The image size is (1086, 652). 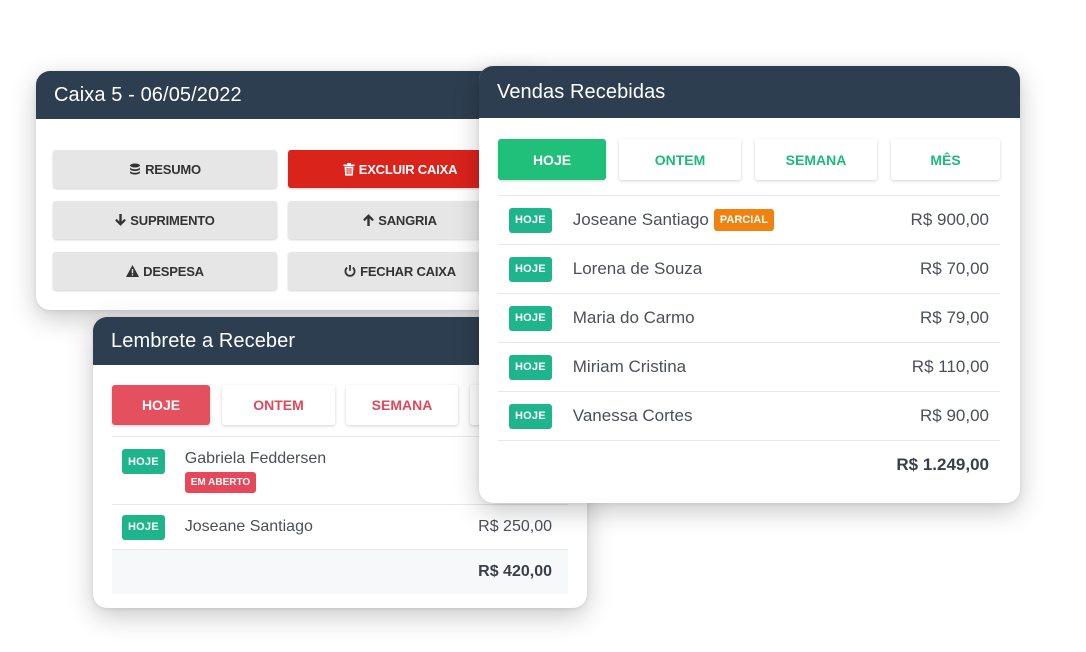 What do you see at coordinates (340, 526) in the screenshot?
I see `list-item: HOJE Joseane Santiago R$ 250,00` at bounding box center [340, 526].